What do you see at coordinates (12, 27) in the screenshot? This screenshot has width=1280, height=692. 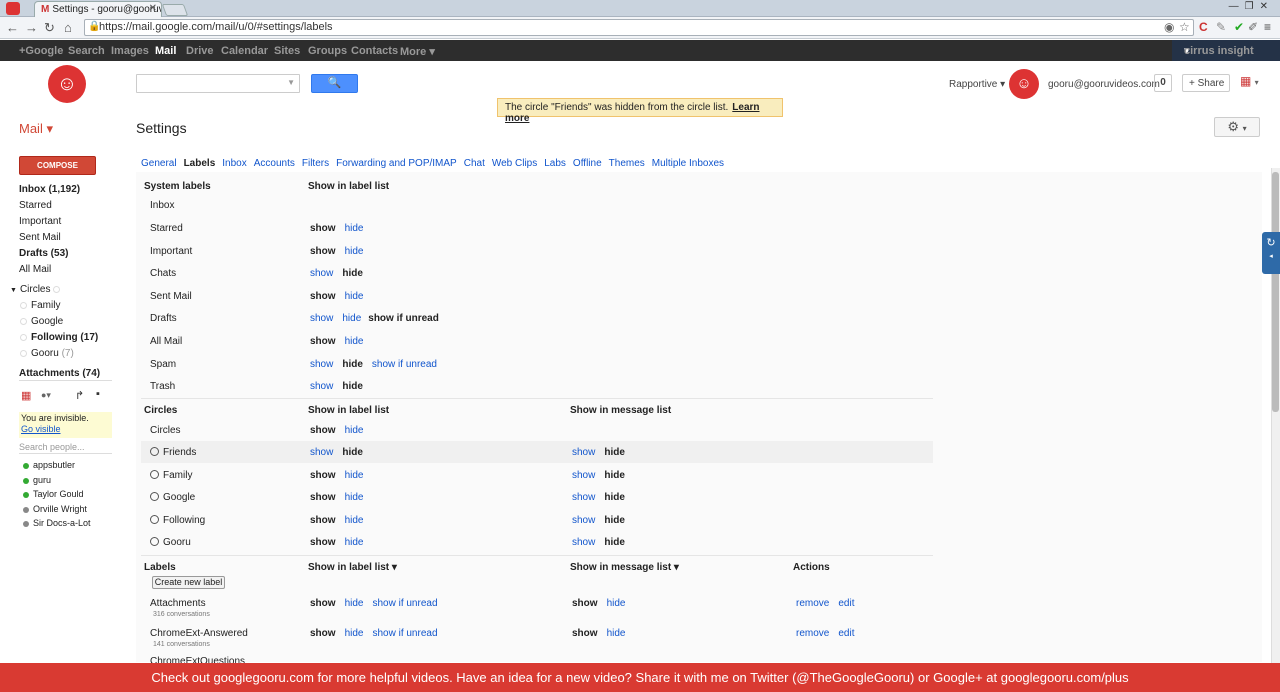 I see `back-icon: ←` at bounding box center [12, 27].